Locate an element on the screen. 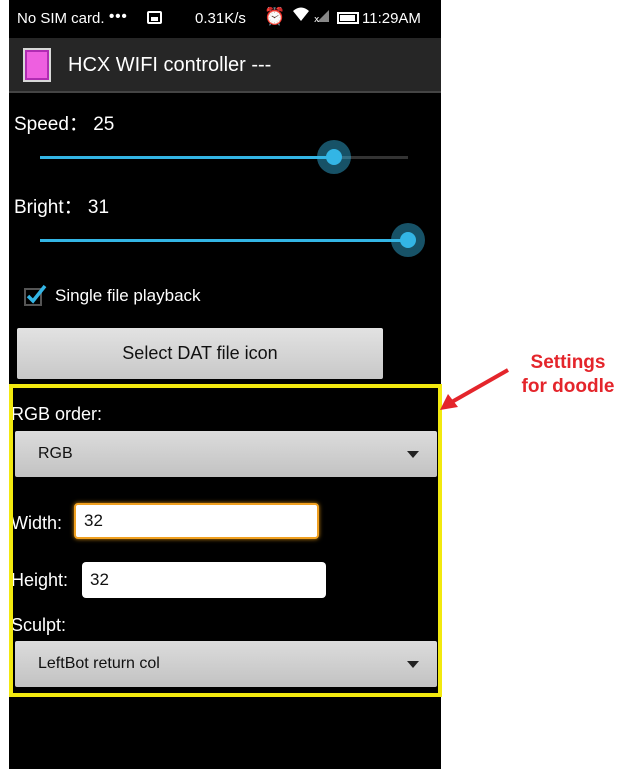  bright-slider-fill is located at coordinates (224, 240).